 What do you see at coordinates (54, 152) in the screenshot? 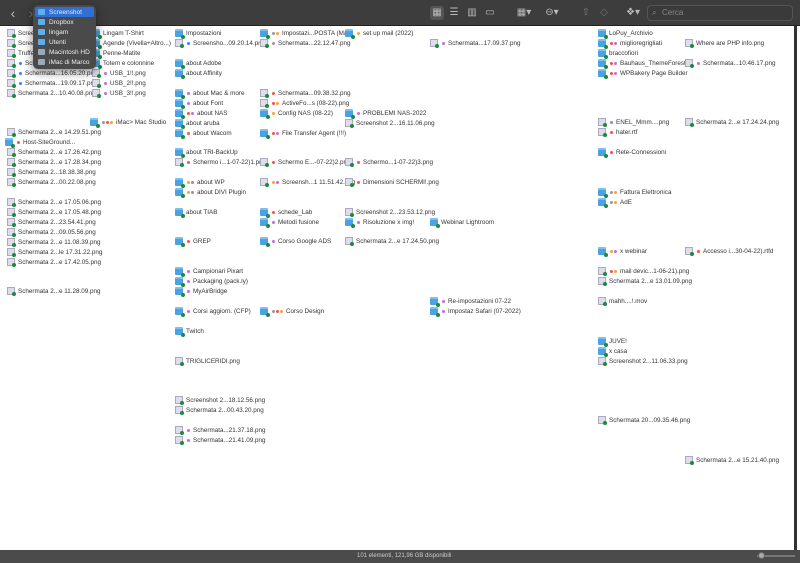
I see `file-item: Schermata 2...e 17.26.42.png` at bounding box center [54, 152].